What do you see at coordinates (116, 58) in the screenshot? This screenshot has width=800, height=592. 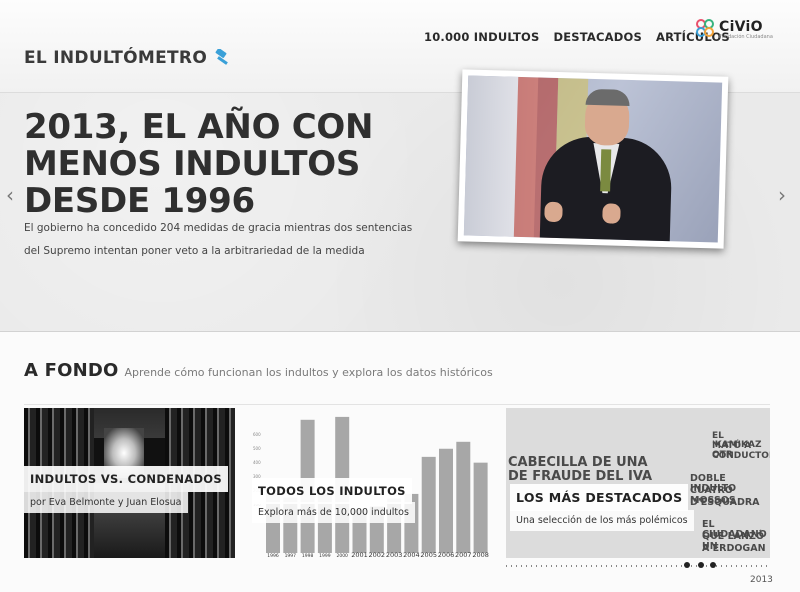 I see `site-title: EL INDULTÓMETRO` at bounding box center [116, 58].